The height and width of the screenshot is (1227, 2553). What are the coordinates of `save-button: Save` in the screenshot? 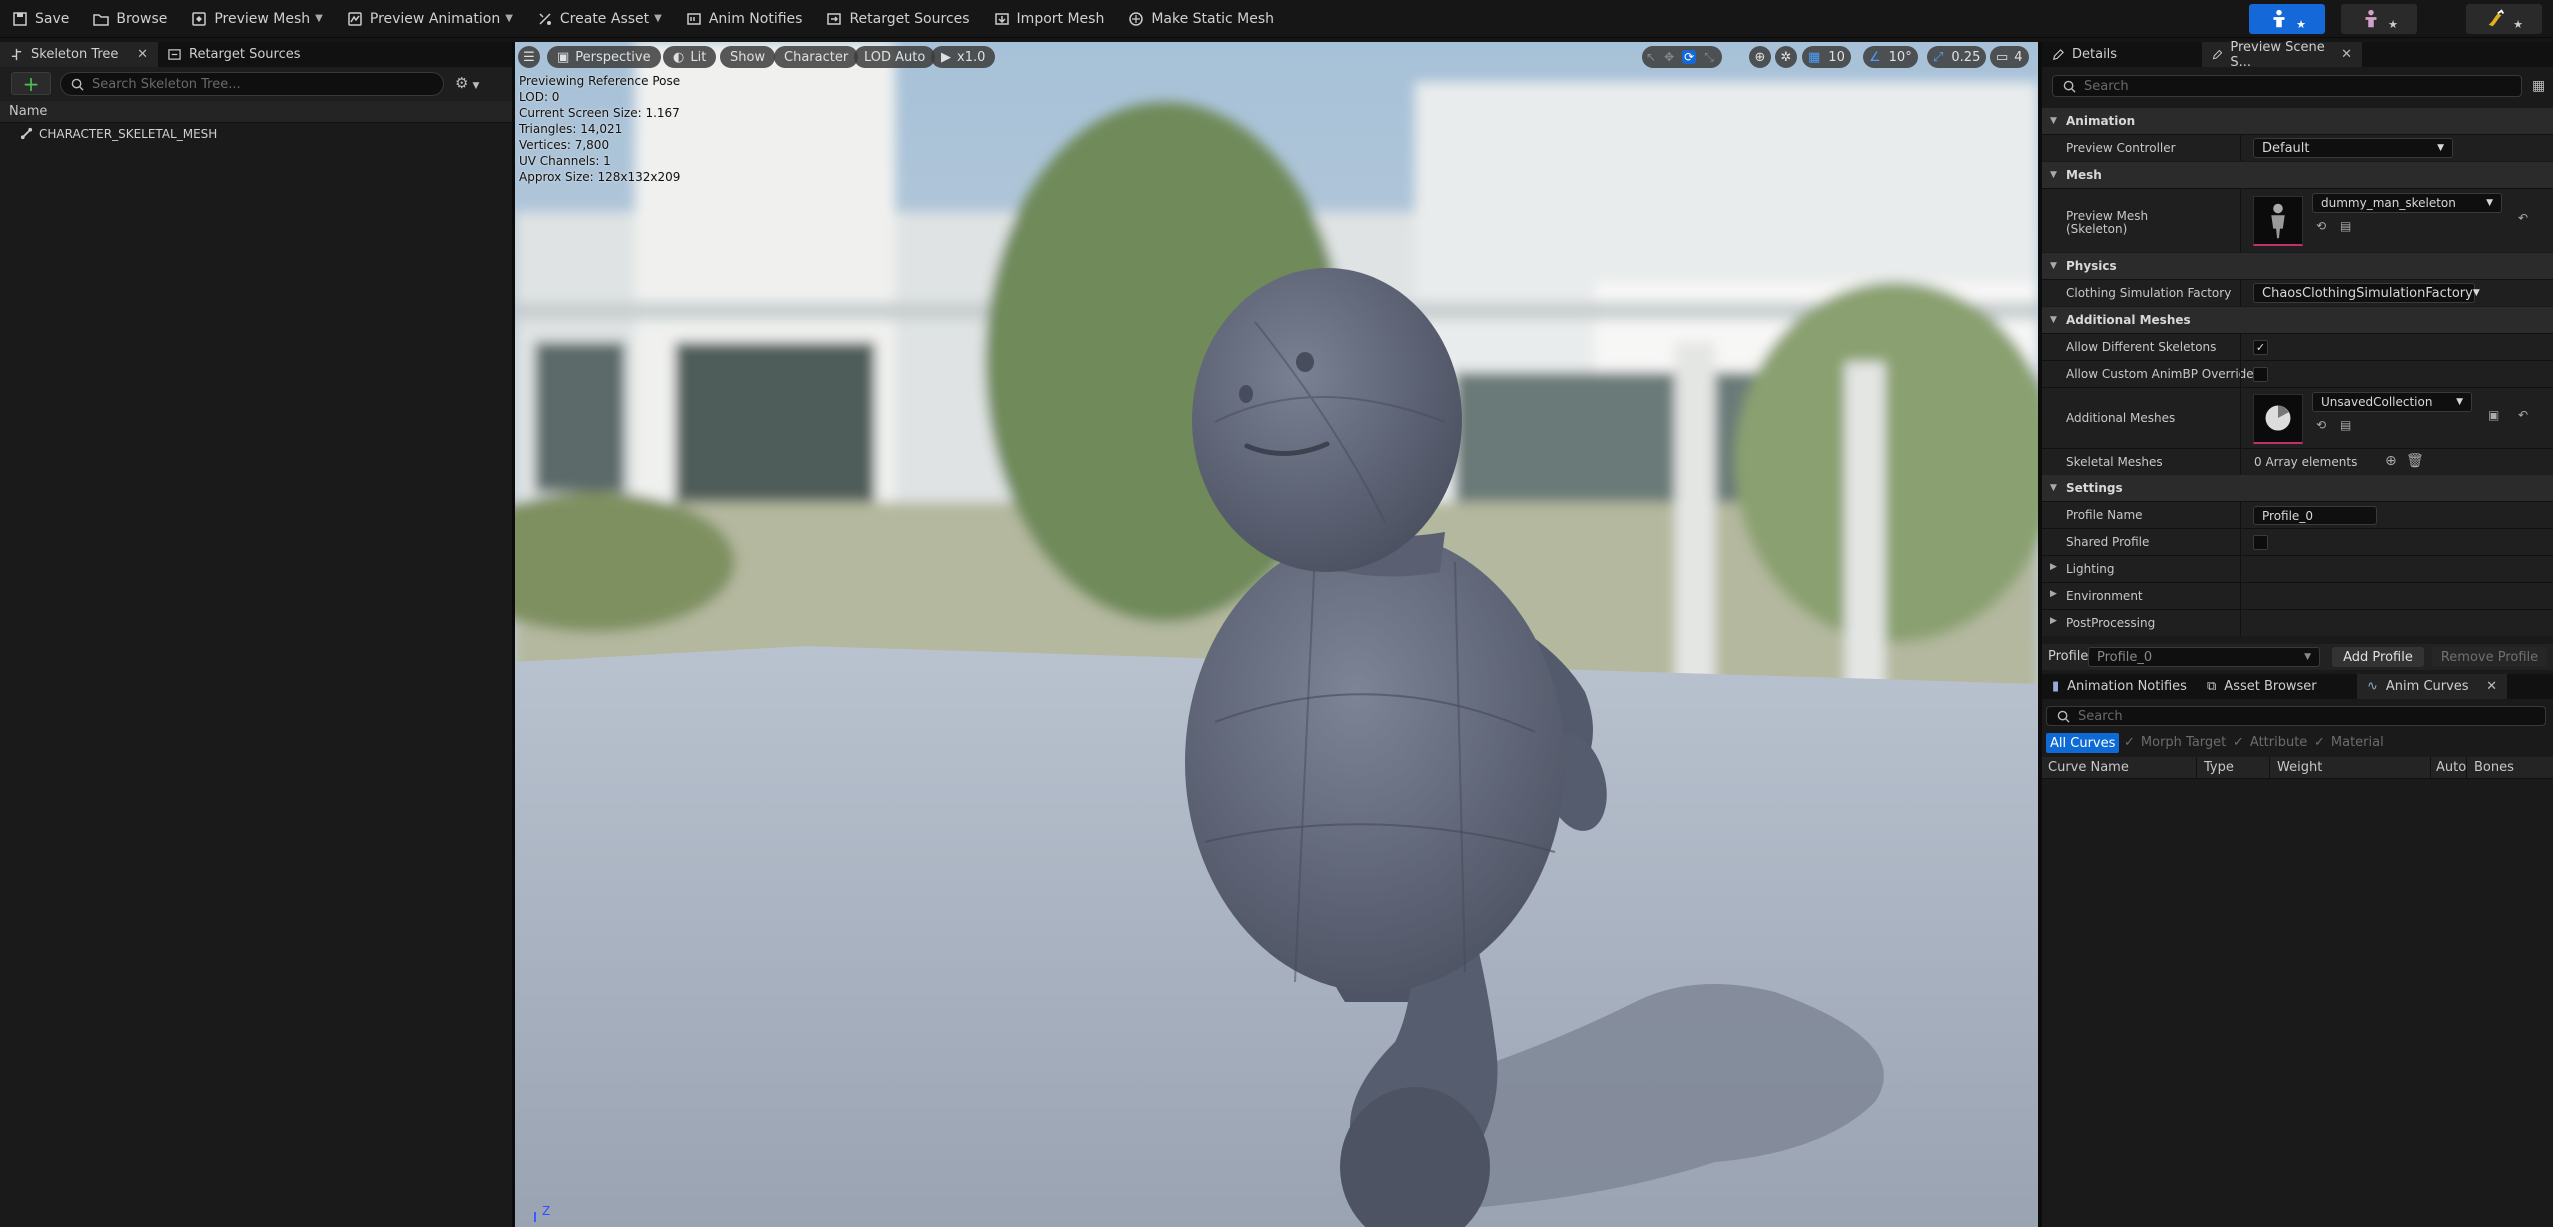 It's located at (40, 19).